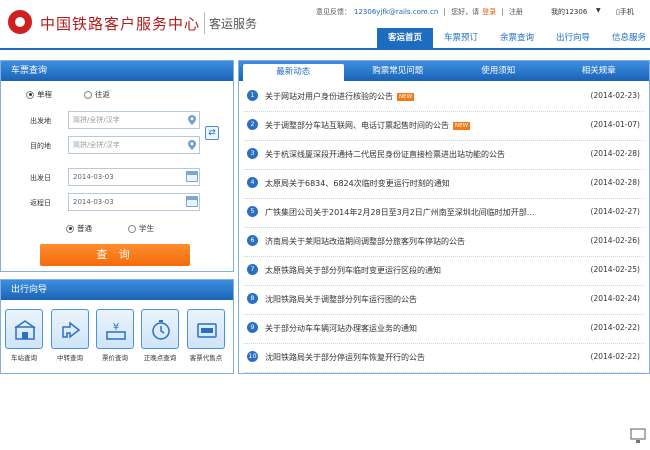 The image size is (650, 450). I want to click on main-nav: 客运首页 车票预订 余票查询 出行向导 信息服务, so click(513, 38).